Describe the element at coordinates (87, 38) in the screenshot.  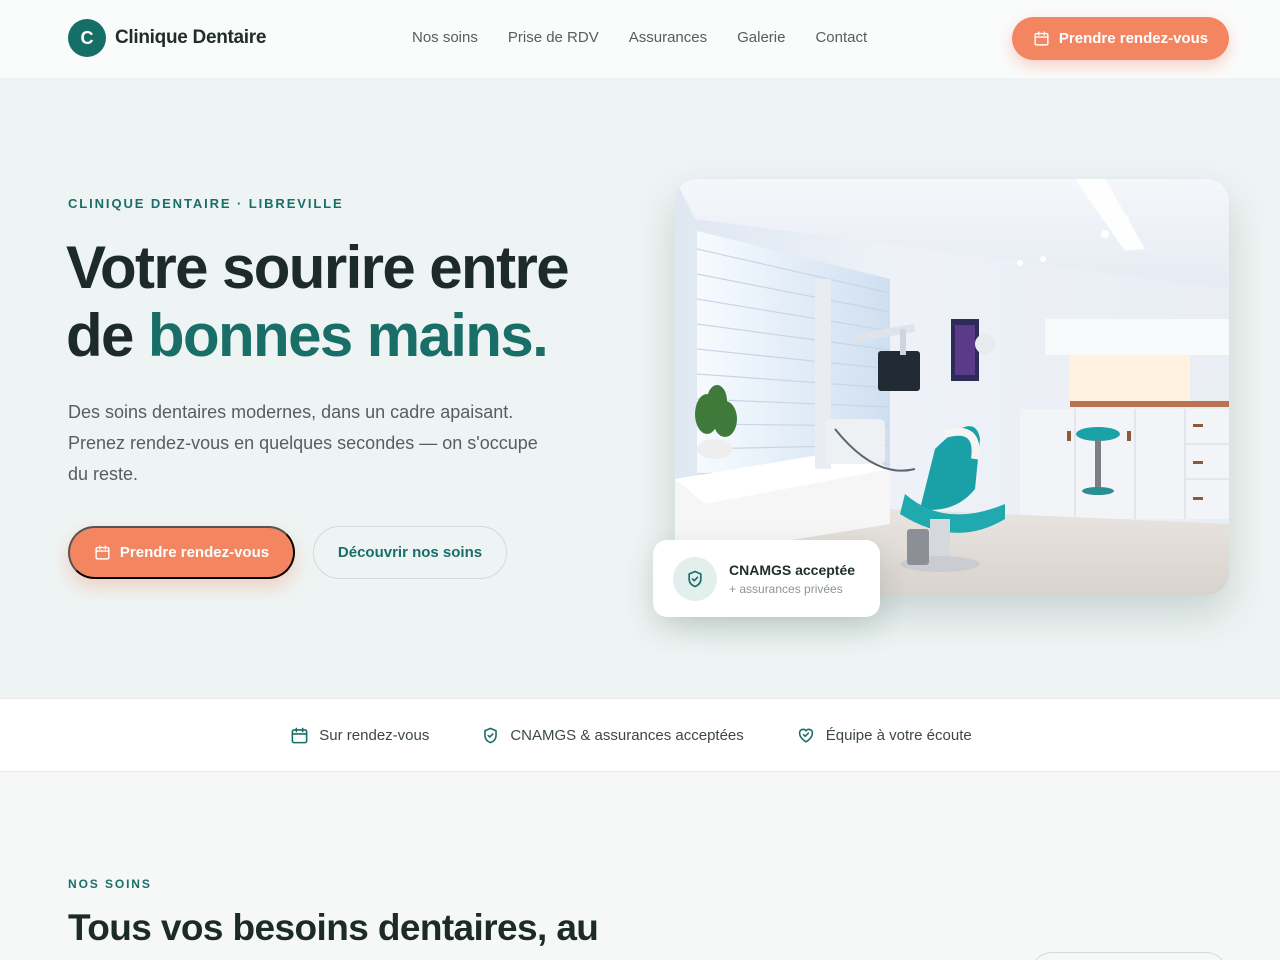
I see `logo-mark: C` at that location.